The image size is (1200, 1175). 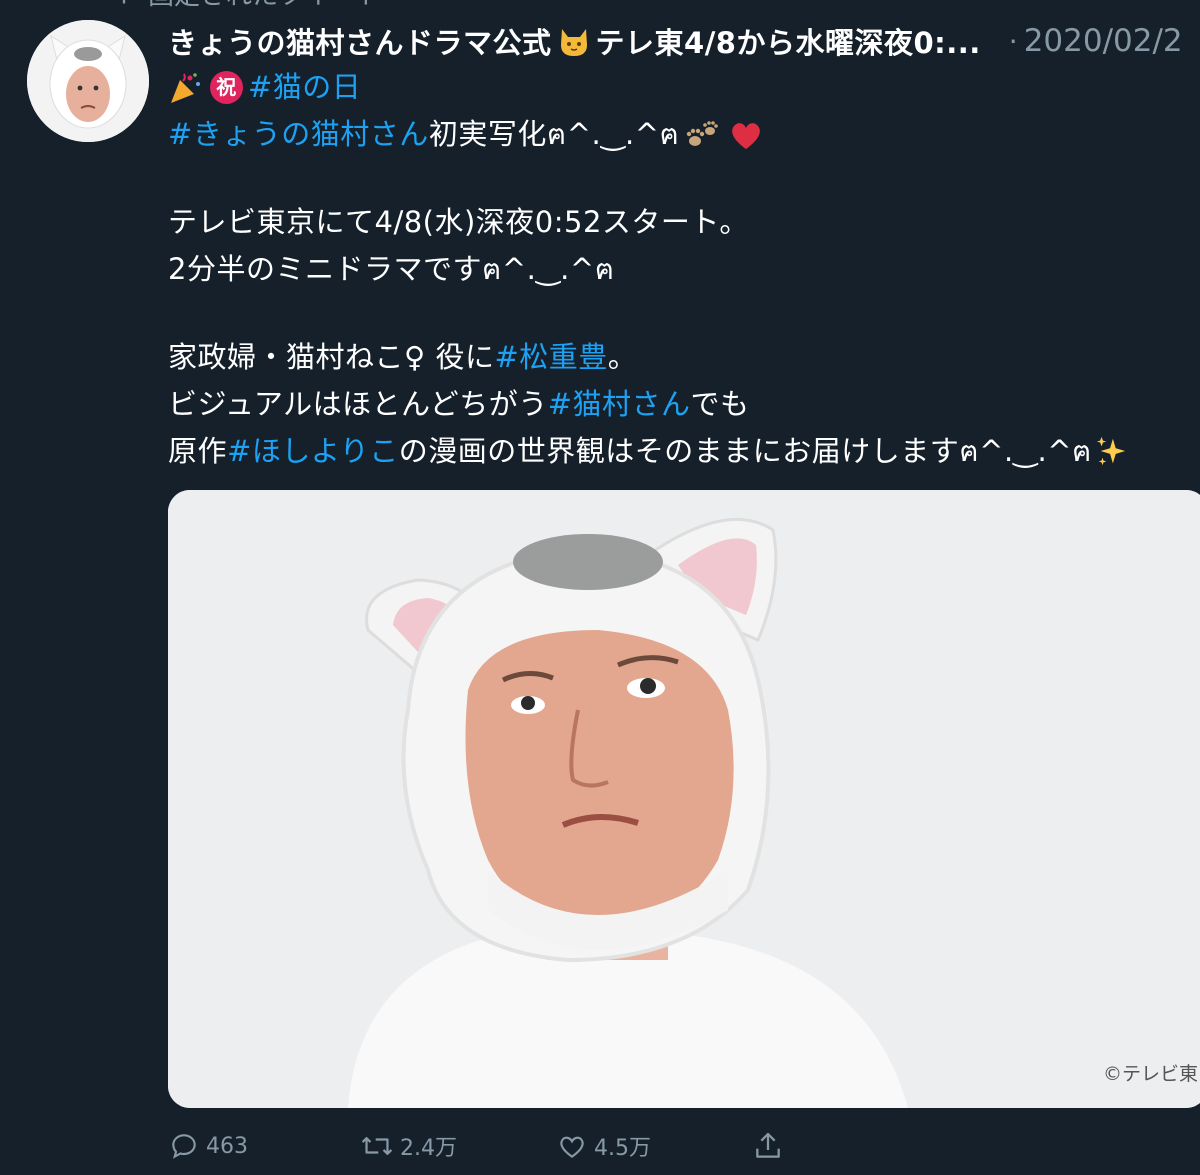 I want to click on pin-icon, so click(x=124, y=2).